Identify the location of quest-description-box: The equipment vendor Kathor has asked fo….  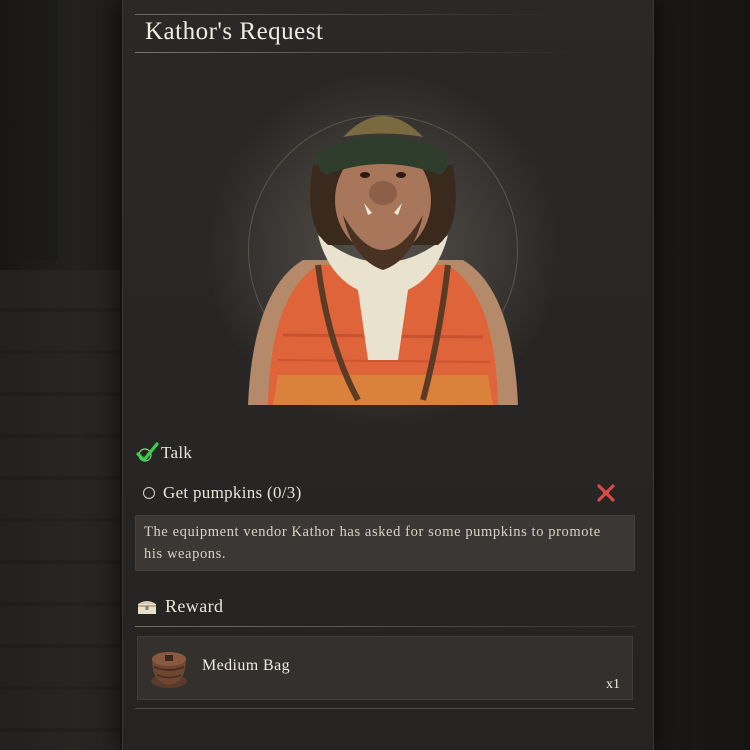
(385, 543).